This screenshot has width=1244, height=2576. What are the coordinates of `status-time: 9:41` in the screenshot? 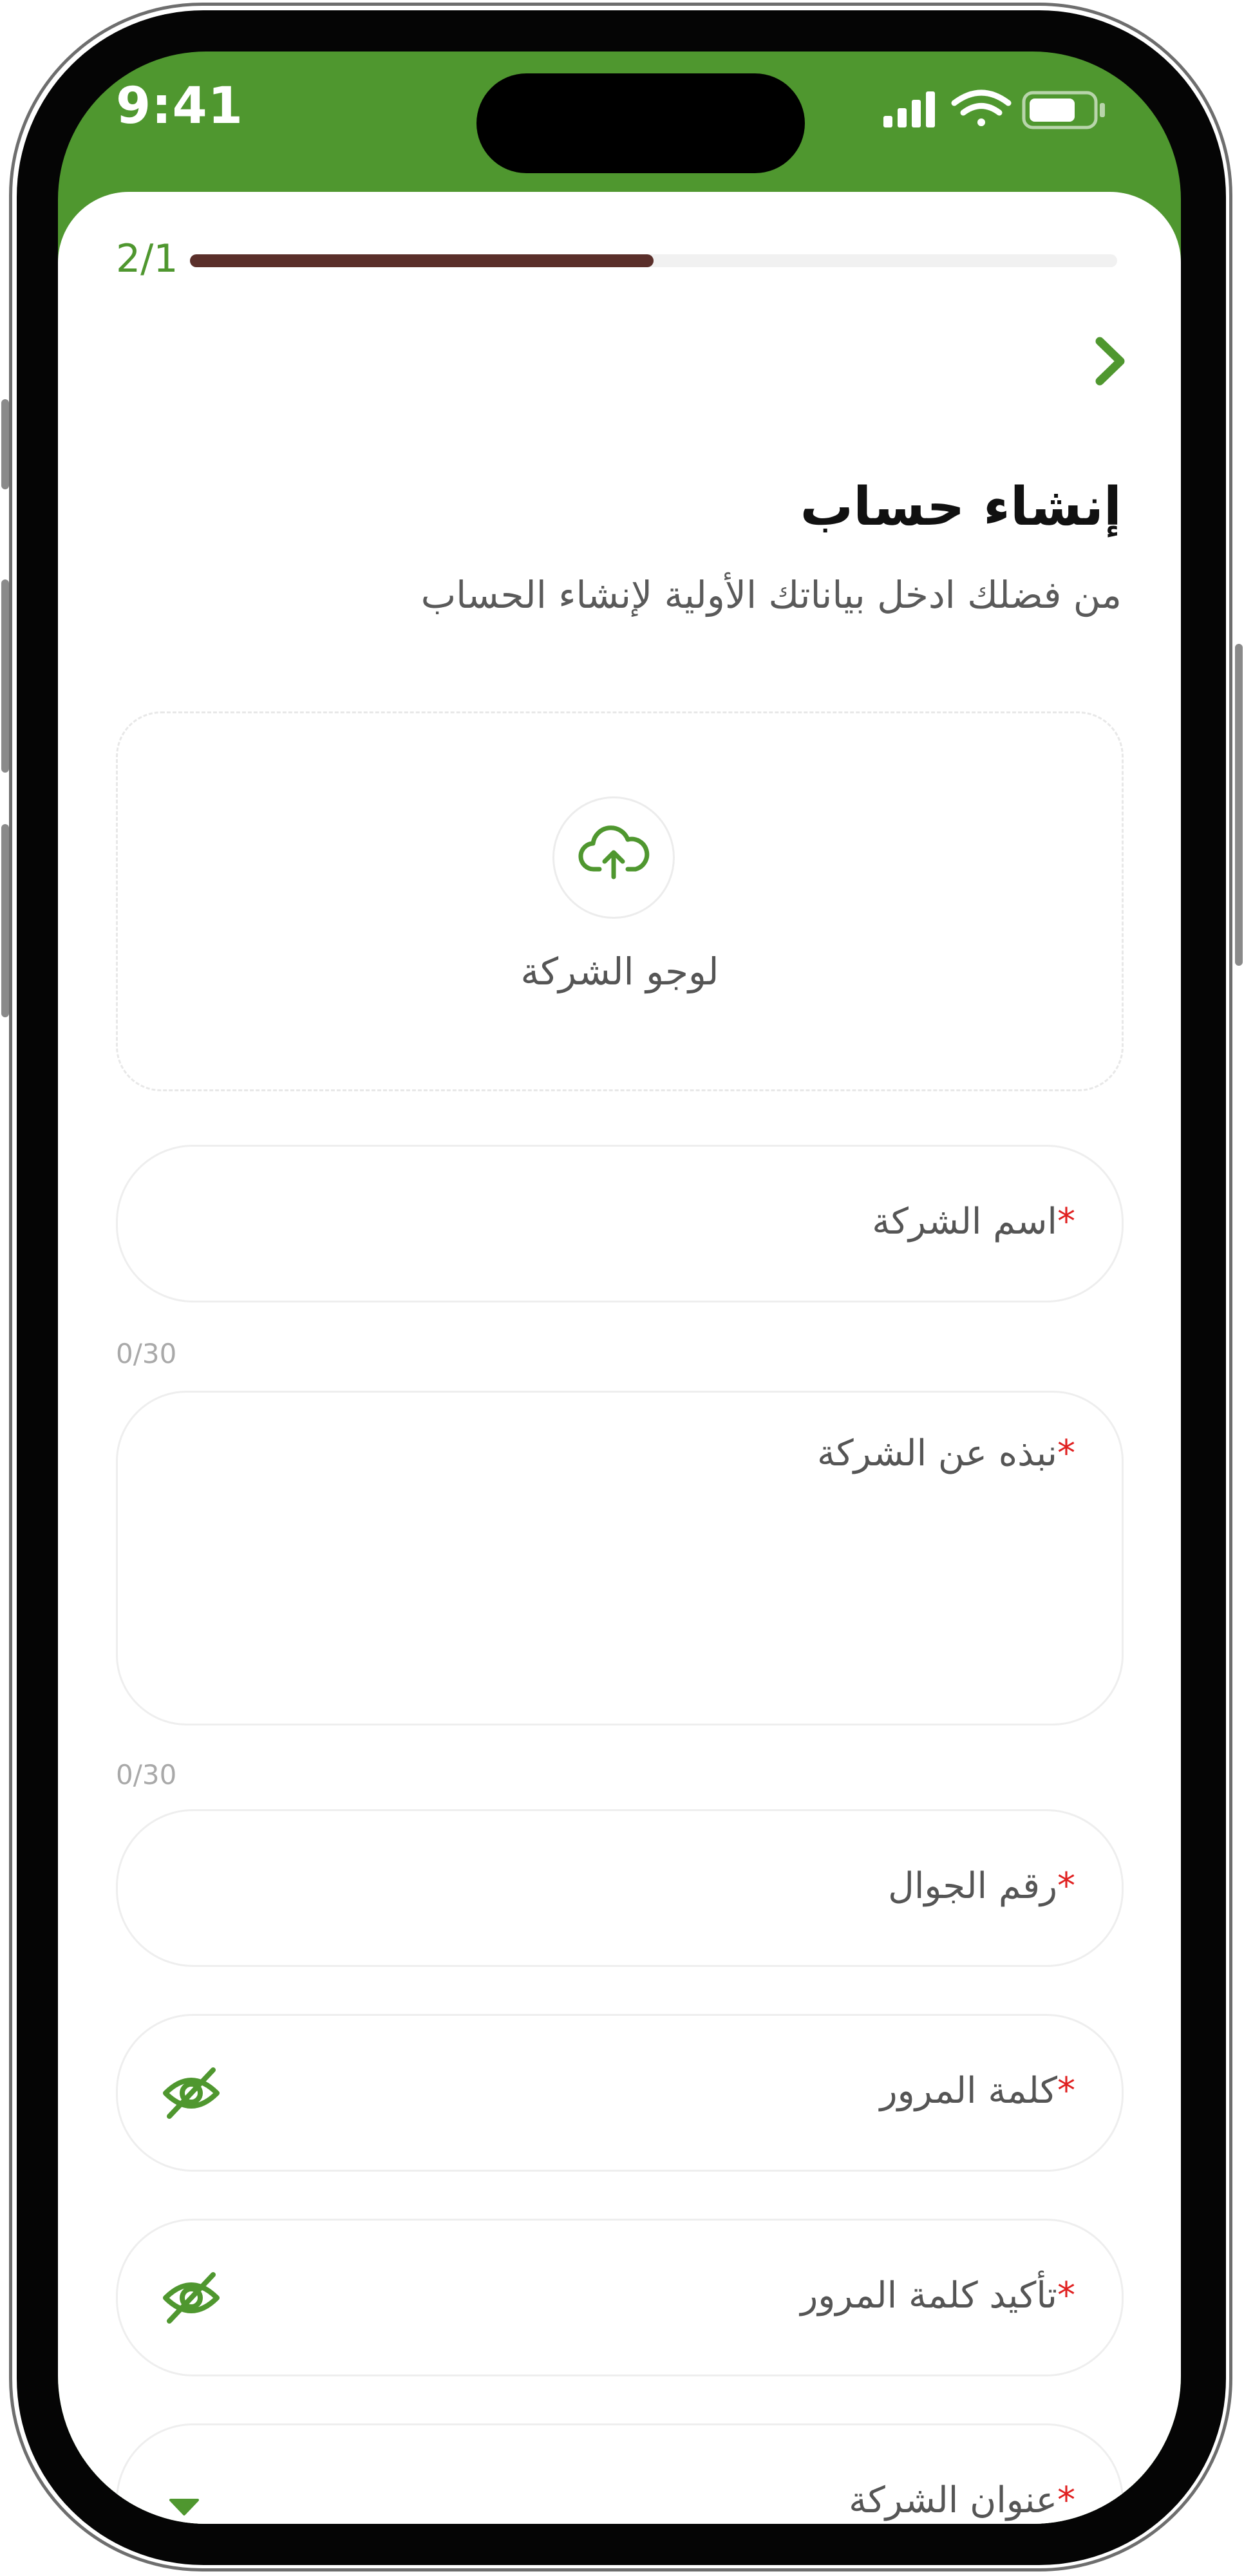 It's located at (180, 106).